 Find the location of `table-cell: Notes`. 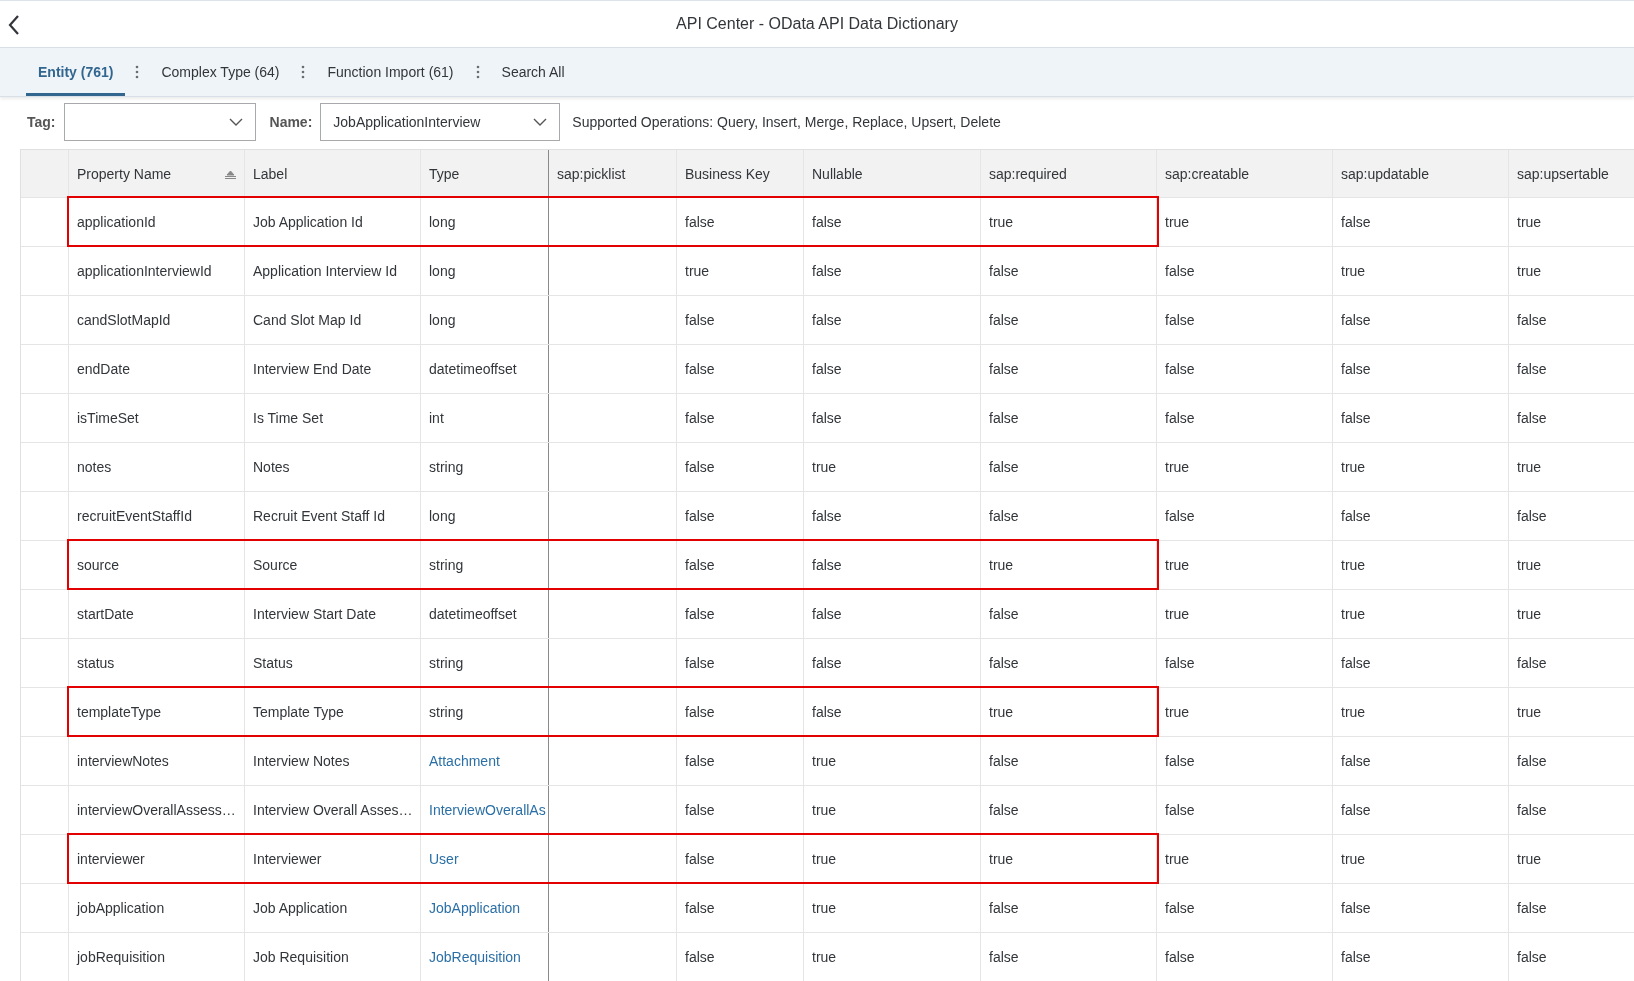

table-cell: Notes is located at coordinates (271, 467).